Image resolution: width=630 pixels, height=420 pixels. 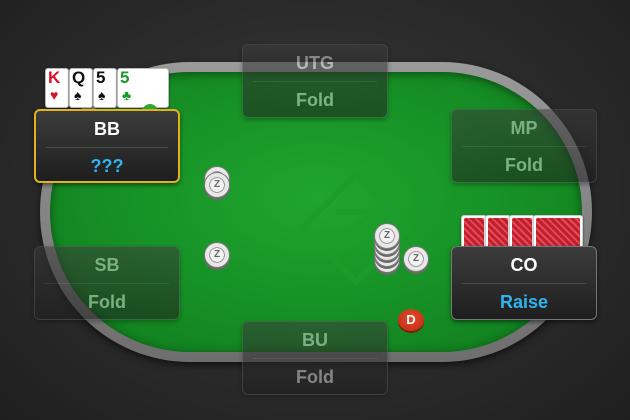 I want to click on card-rank: Q, so click(x=79, y=77).